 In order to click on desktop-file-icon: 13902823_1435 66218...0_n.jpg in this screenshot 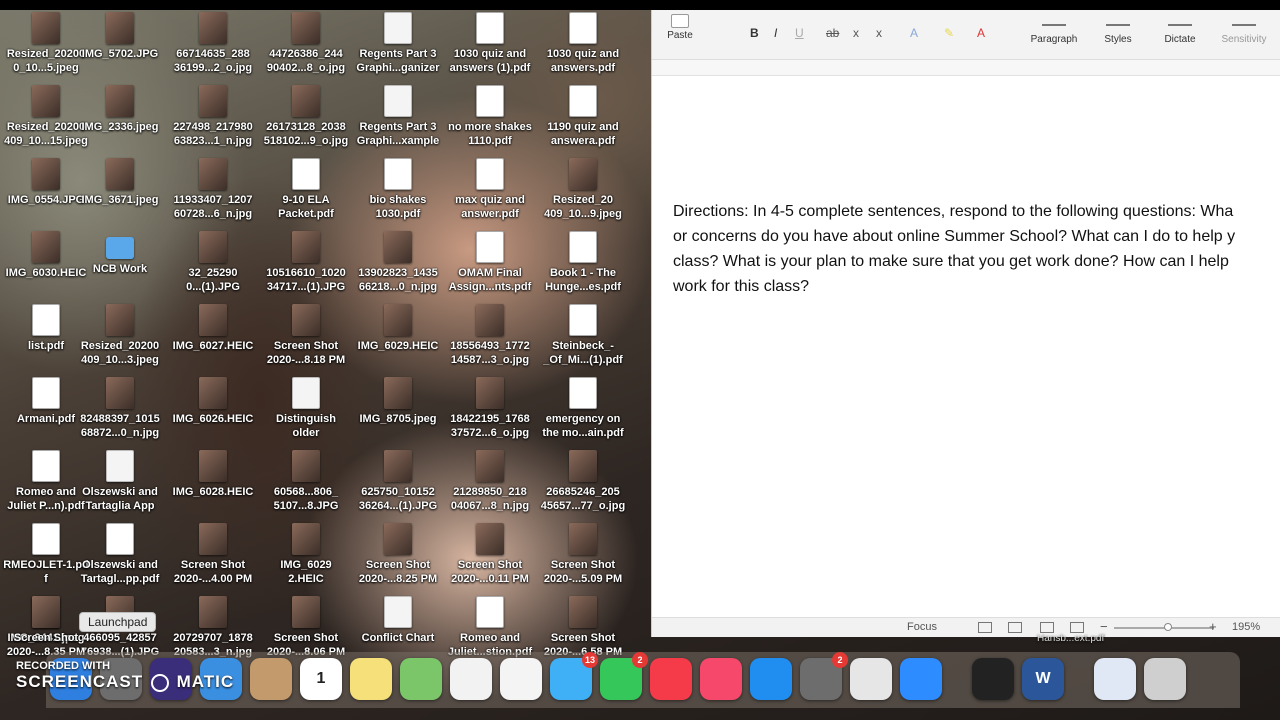, I will do `click(398, 262)`.